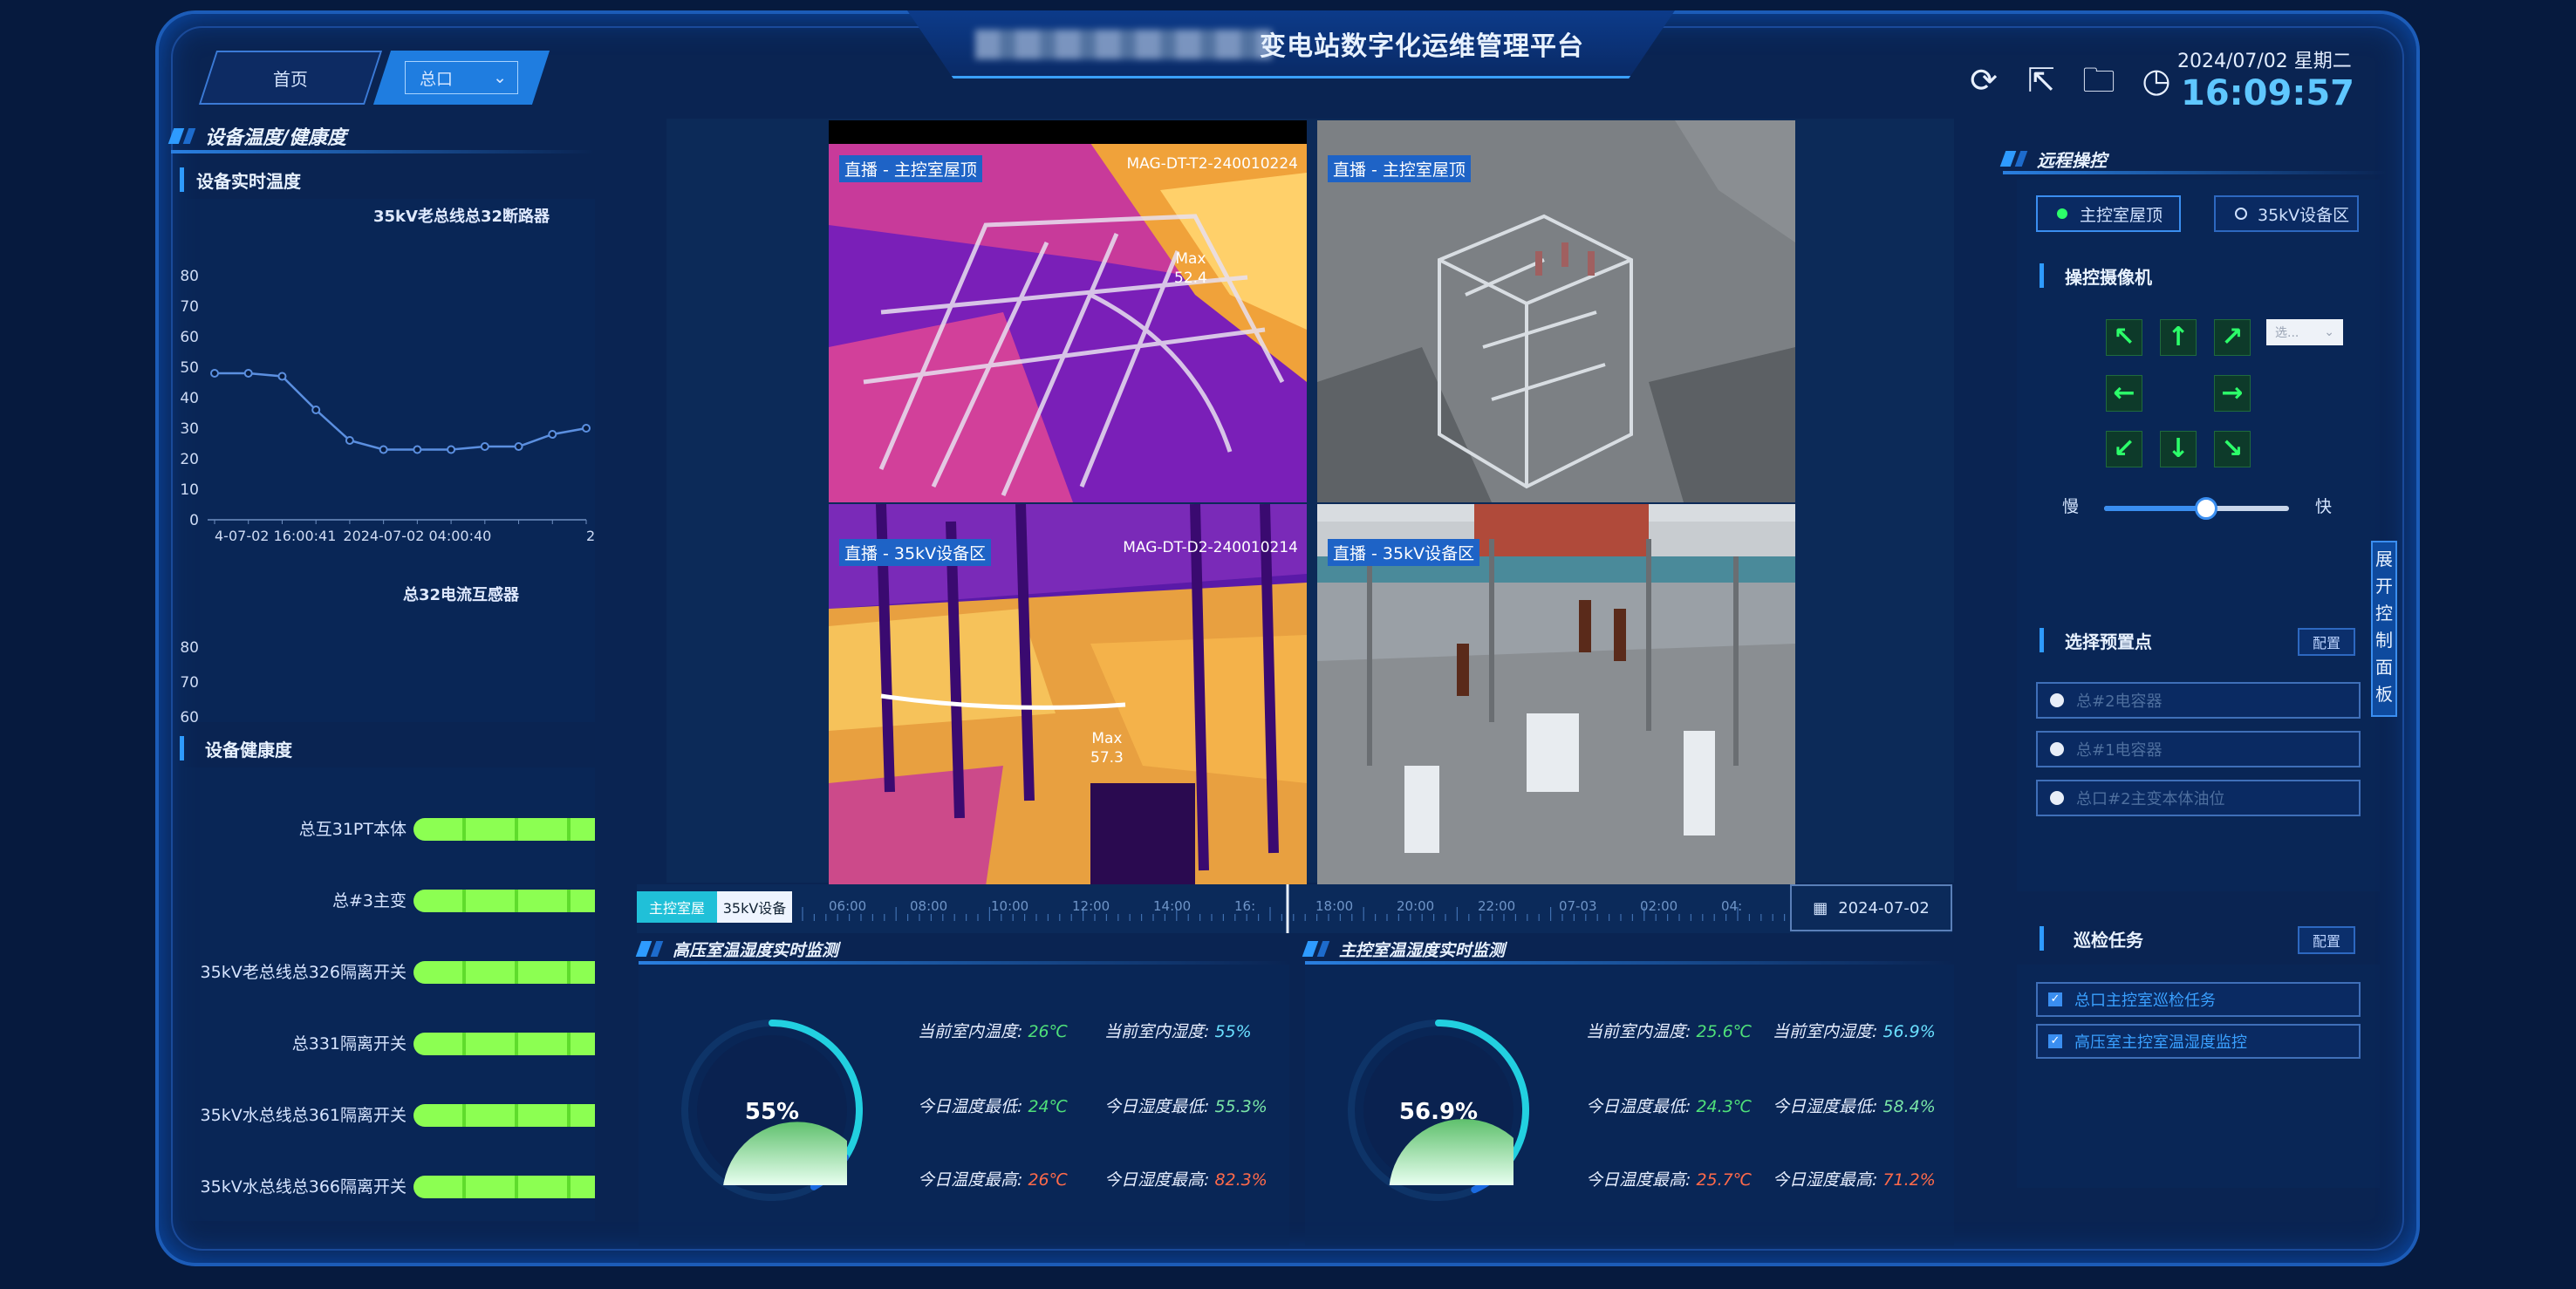 The width and height of the screenshot is (2576, 1289). I want to click on y-tick-label: 40, so click(189, 398).